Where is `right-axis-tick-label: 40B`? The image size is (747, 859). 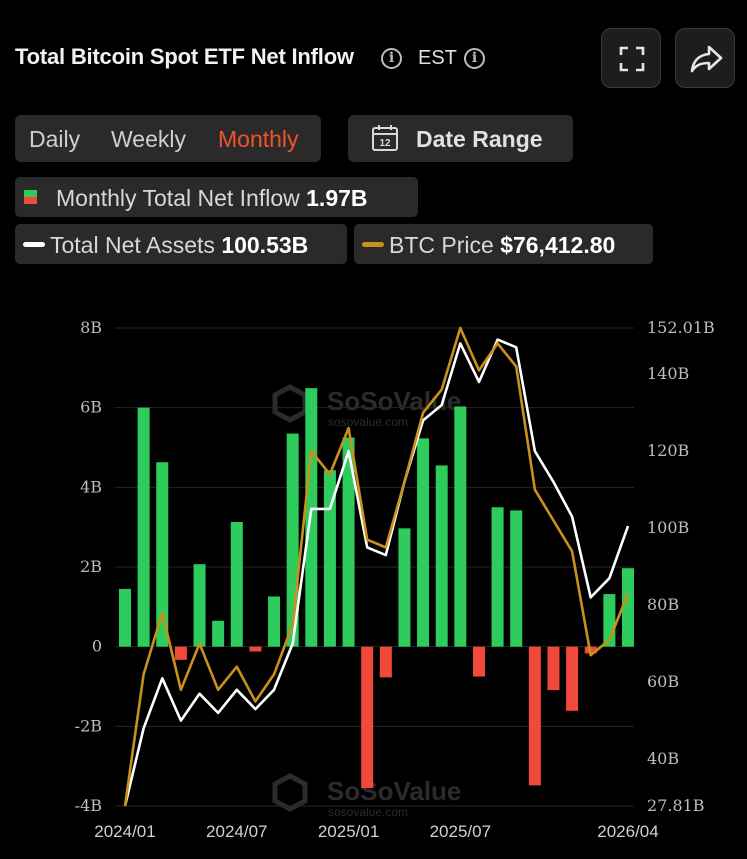 right-axis-tick-label: 40B is located at coordinates (663, 758).